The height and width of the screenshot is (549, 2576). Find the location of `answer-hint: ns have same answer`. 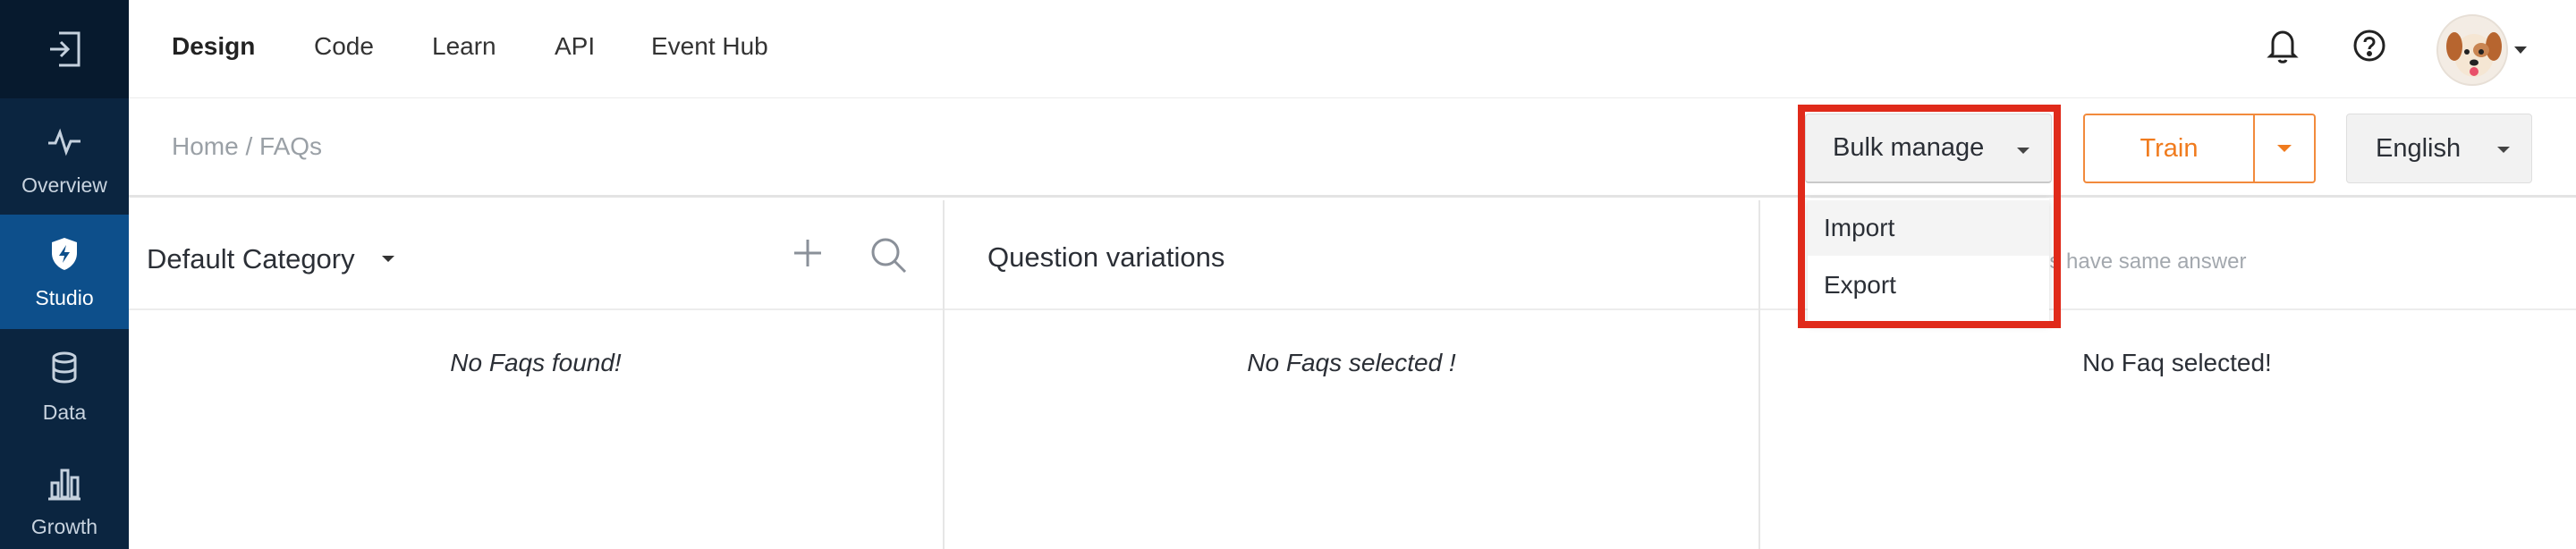

answer-hint: ns have same answer is located at coordinates (2142, 261).